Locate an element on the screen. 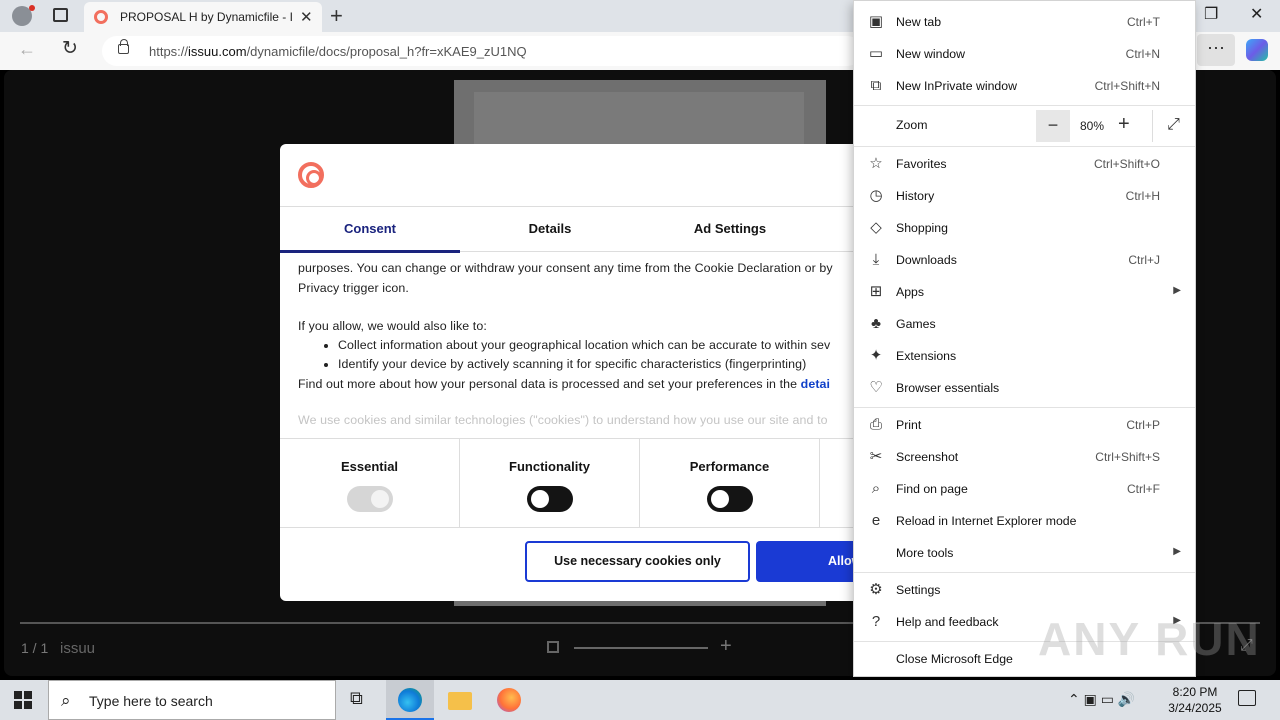  inprivate-icon: ⧉ is located at coordinates (876, 85).